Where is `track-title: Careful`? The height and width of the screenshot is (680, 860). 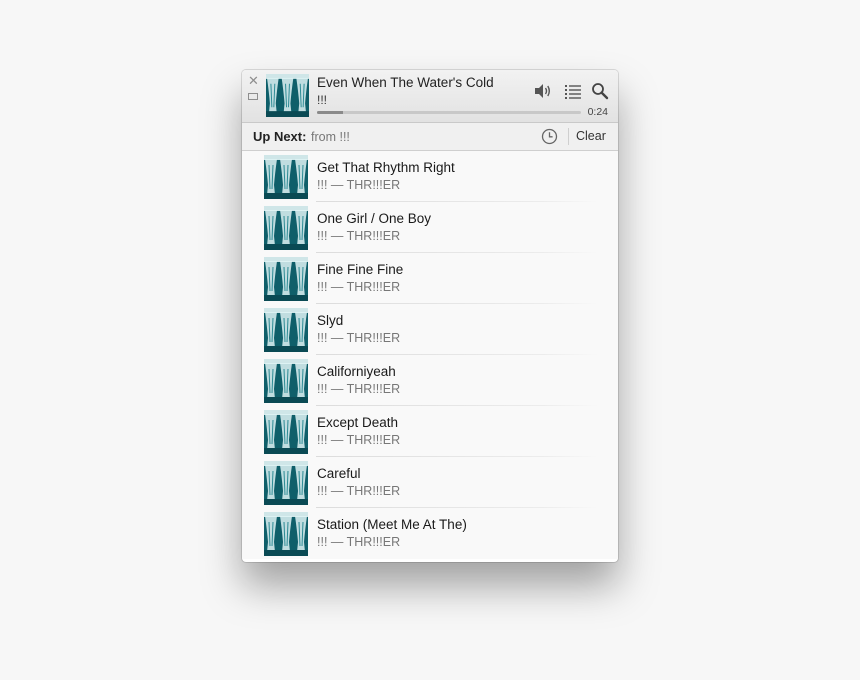 track-title: Careful is located at coordinates (339, 473).